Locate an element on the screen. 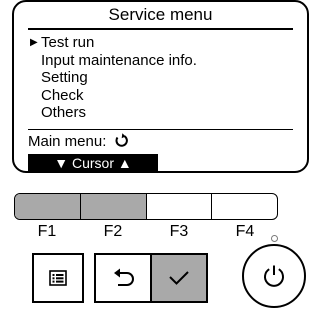 Image resolution: width=320 pixels, height=316 pixels. menu-item-label: Setting is located at coordinates (64, 77).